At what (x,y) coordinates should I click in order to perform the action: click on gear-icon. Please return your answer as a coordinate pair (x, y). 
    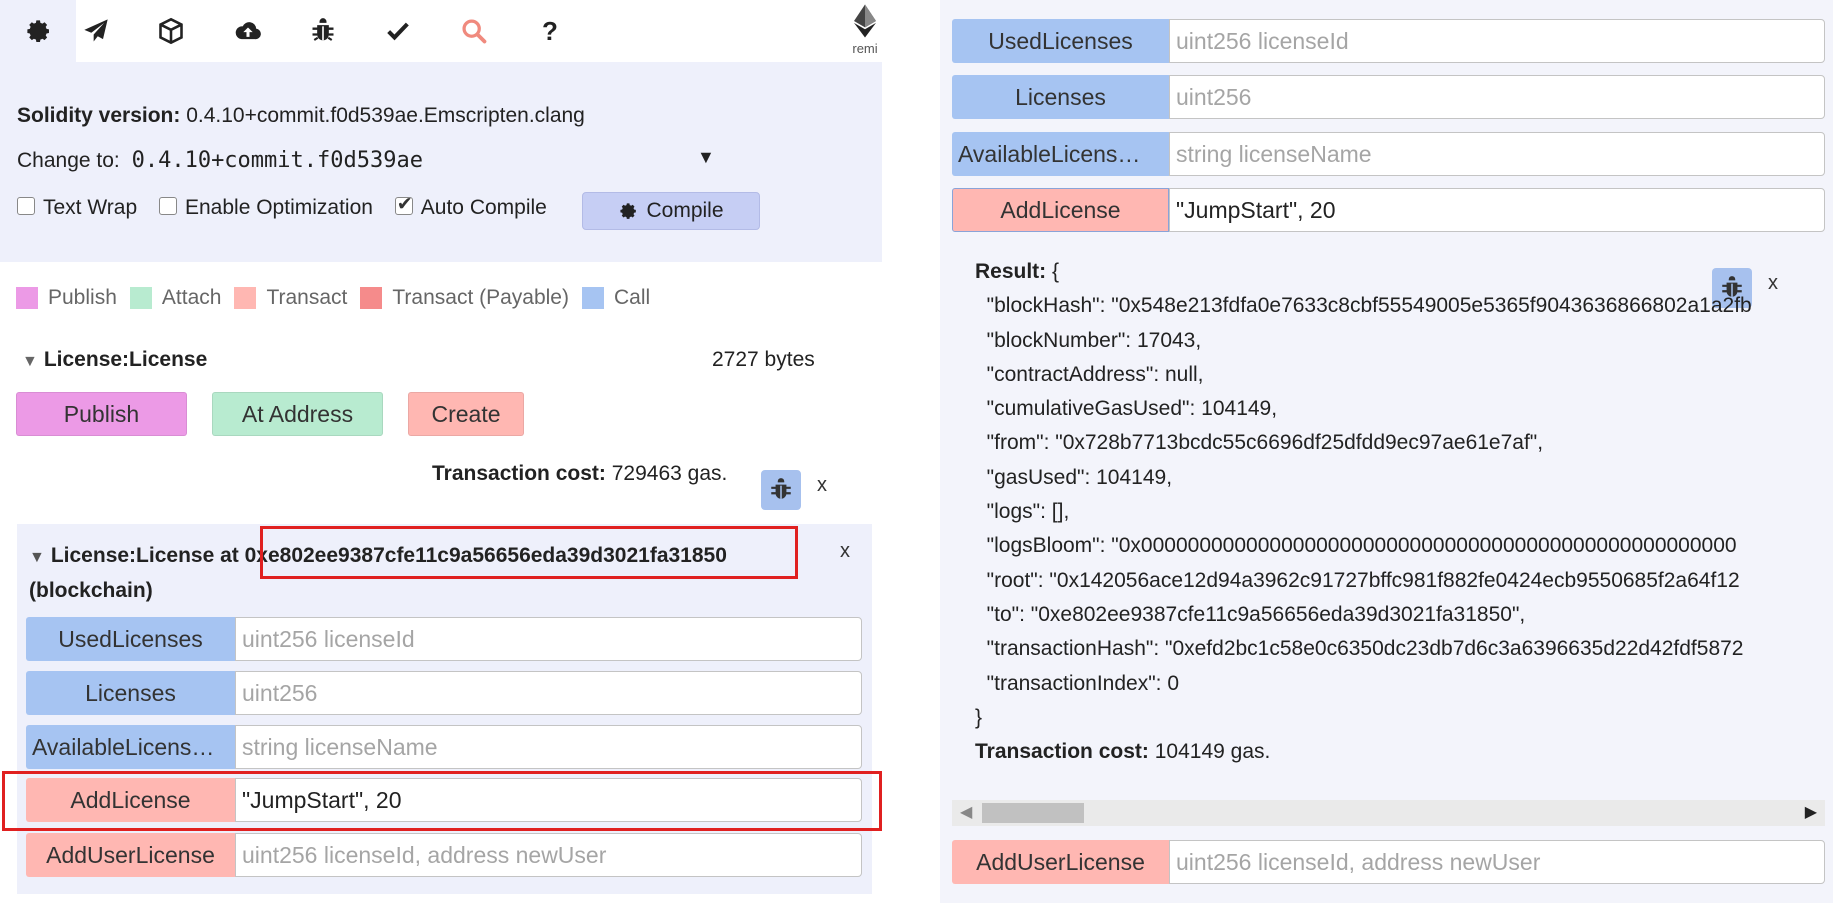
    Looking at the image, I should click on (38, 31).